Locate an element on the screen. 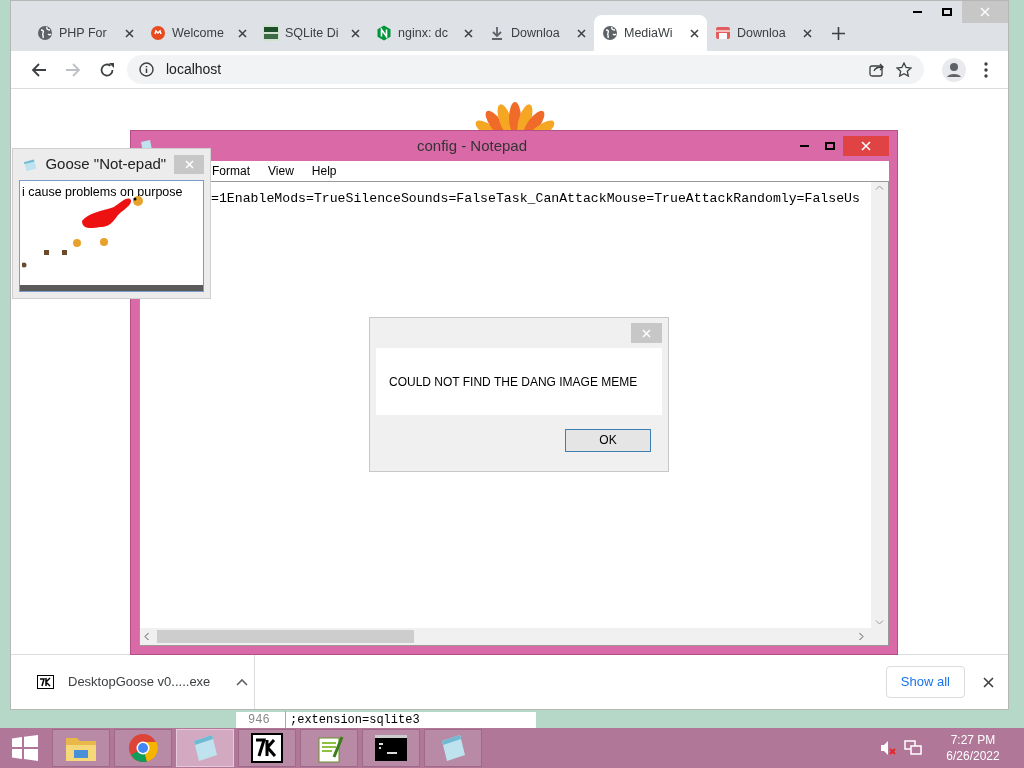  plus-icon is located at coordinates (838, 33).